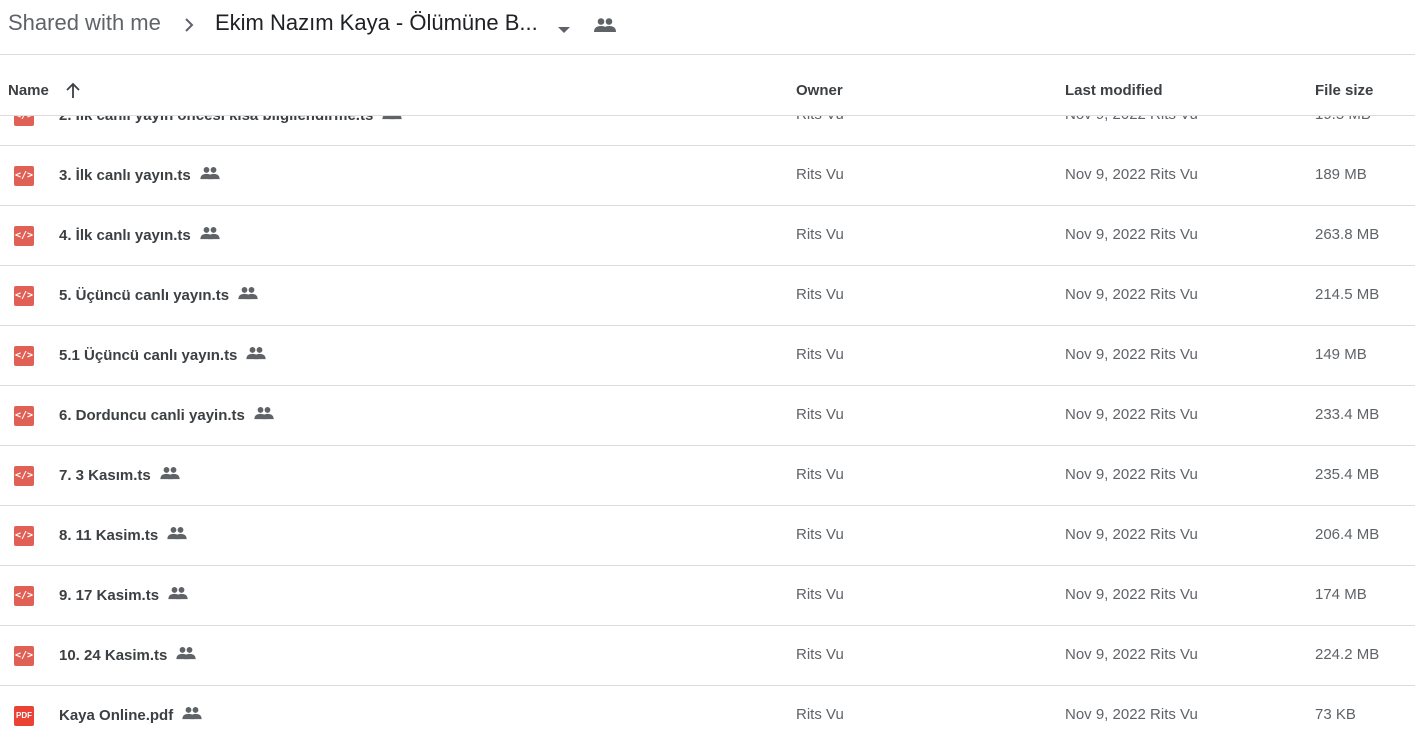  I want to click on file-size: 233.4 MB, so click(1347, 414).